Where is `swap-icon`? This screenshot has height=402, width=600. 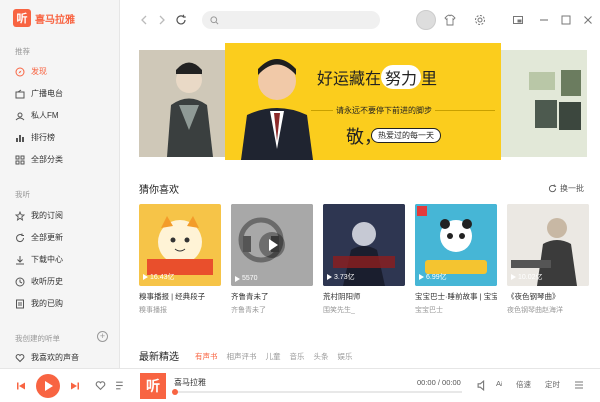
swap-icon is located at coordinates (552, 188).